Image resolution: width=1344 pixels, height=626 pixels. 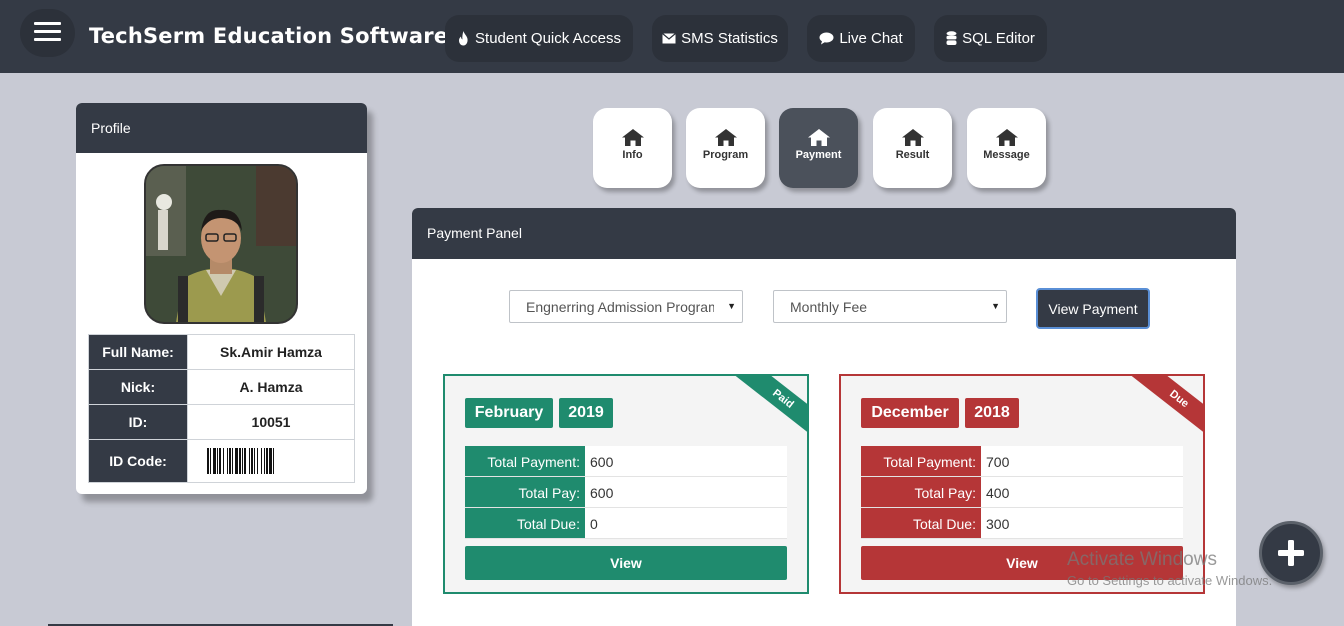 I want to click on summary-value: 400, so click(x=1082, y=492).